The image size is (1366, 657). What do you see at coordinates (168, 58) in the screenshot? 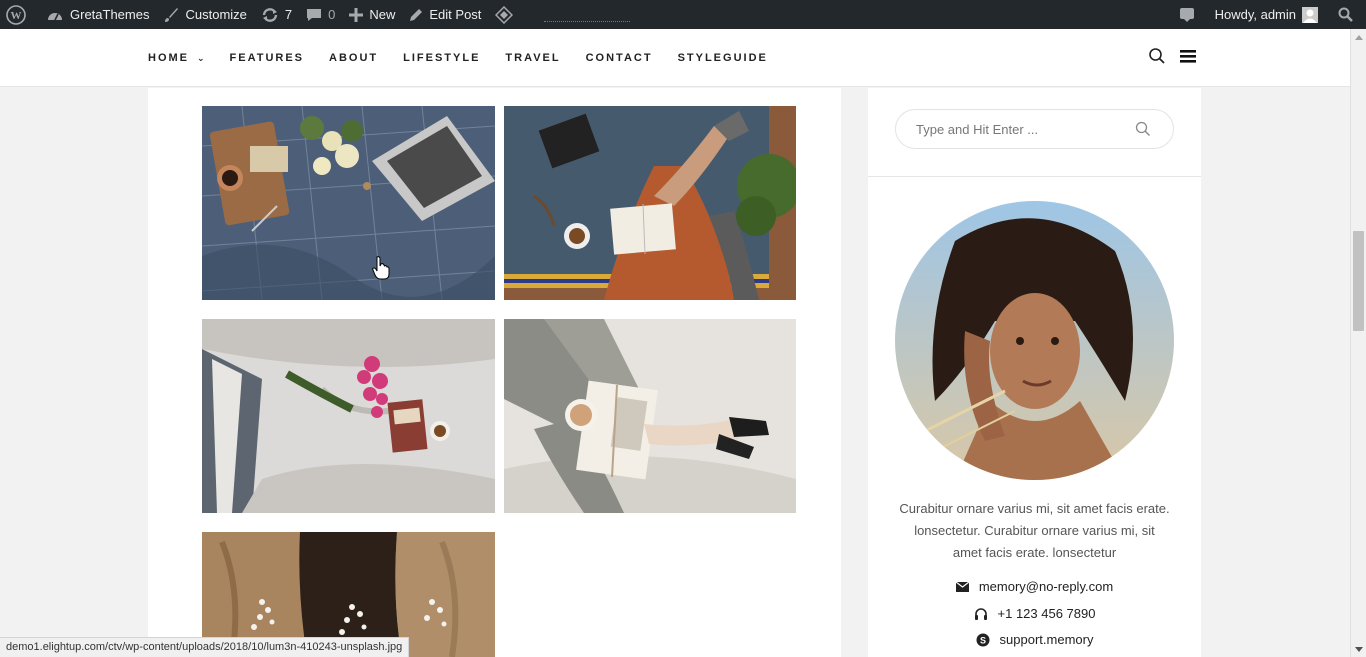
I see `nav-home-label: HOME` at bounding box center [168, 58].